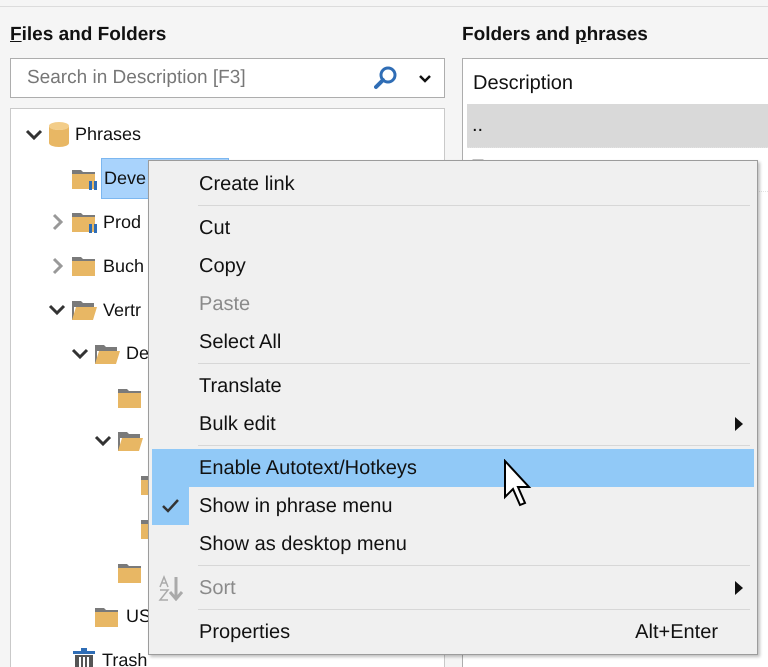  Describe the element at coordinates (518, 484) in the screenshot. I see `mouse-pointer-icon` at that location.